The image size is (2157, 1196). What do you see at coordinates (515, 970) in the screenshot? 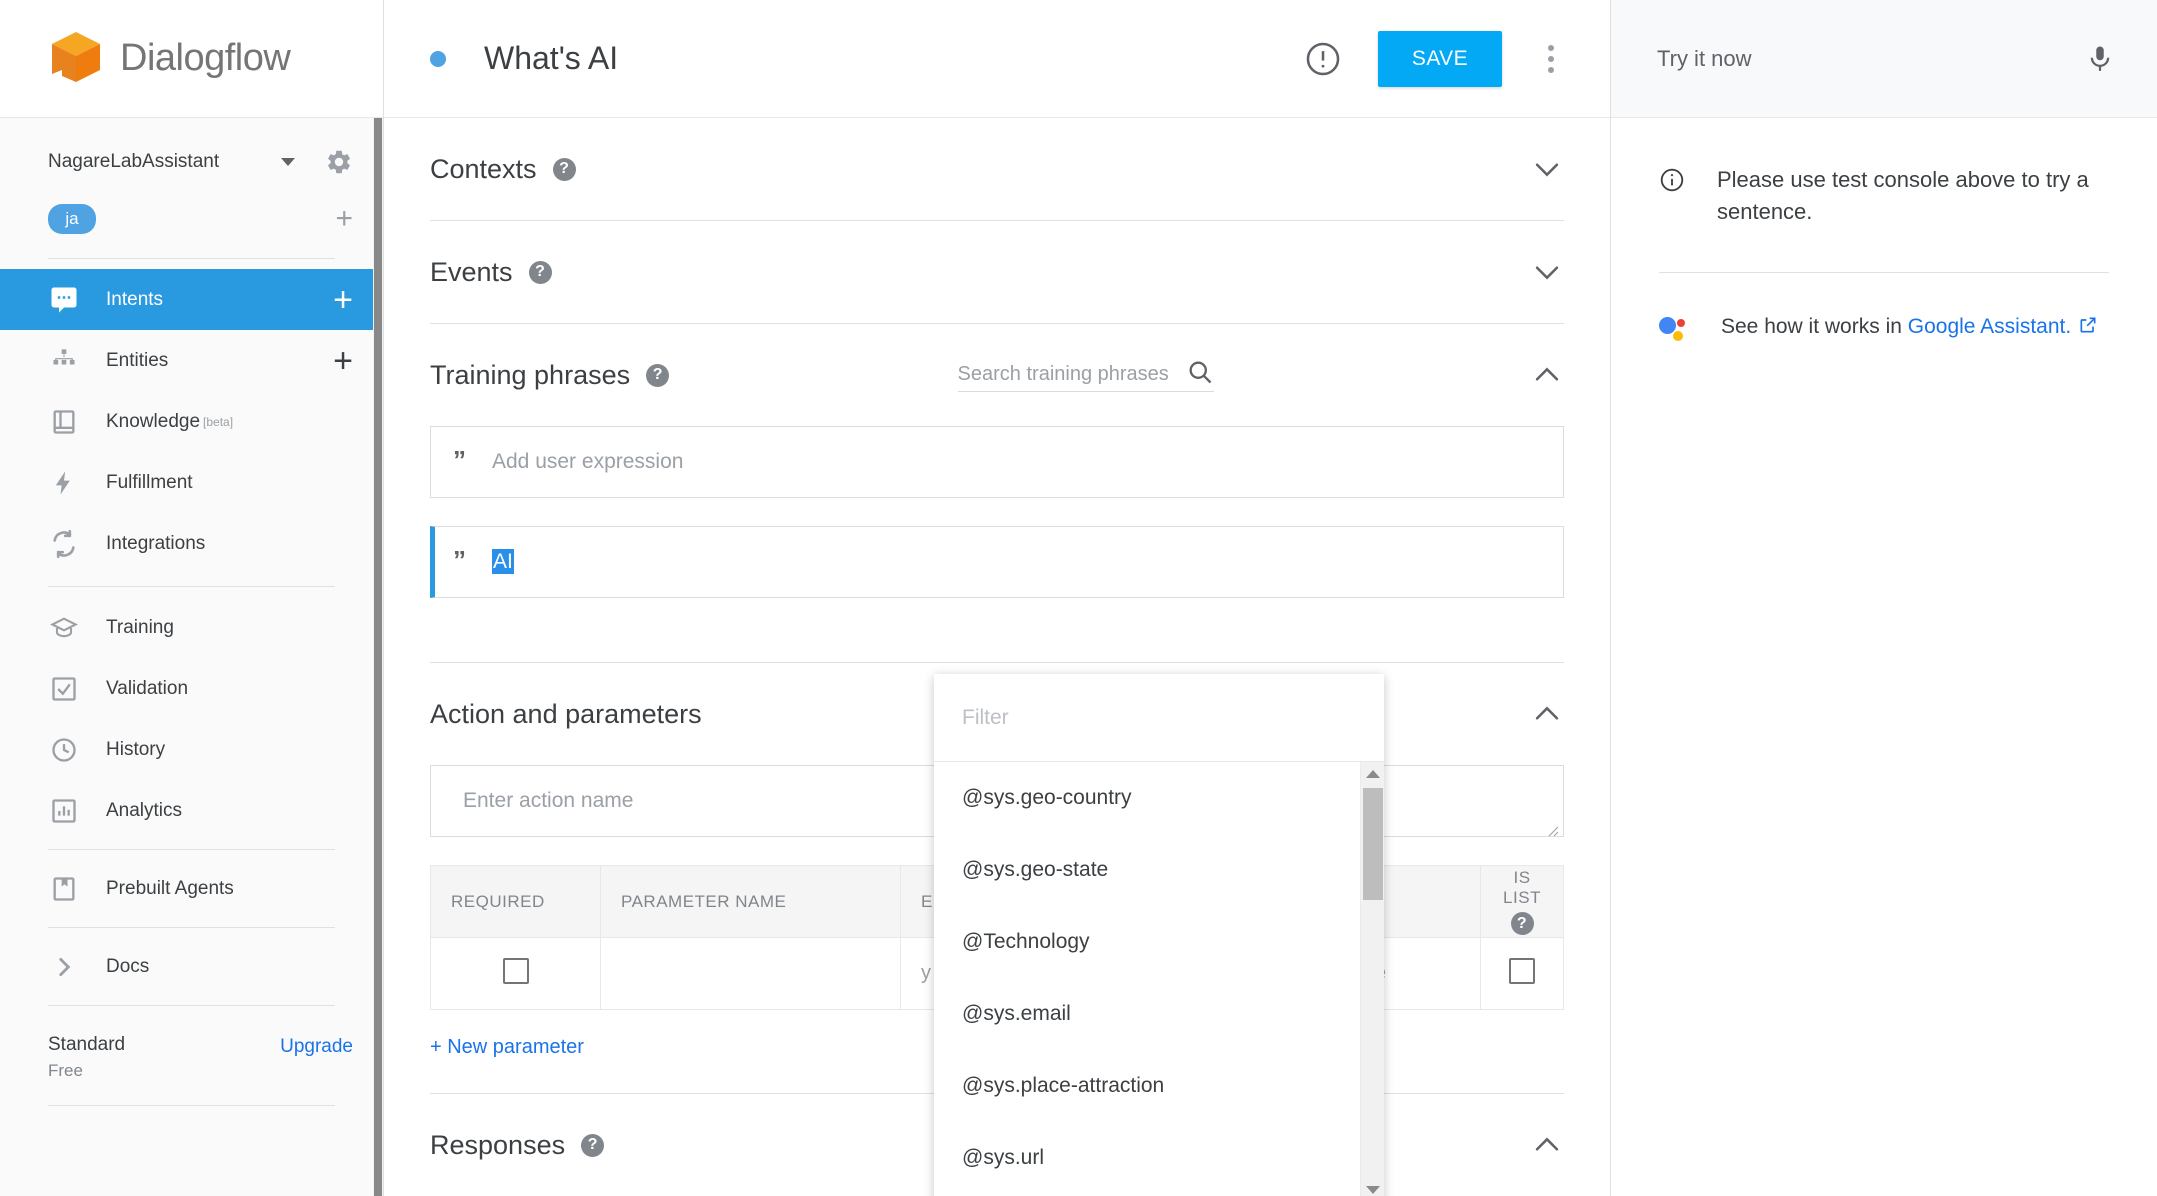
I see `required-checkbox` at bounding box center [515, 970].